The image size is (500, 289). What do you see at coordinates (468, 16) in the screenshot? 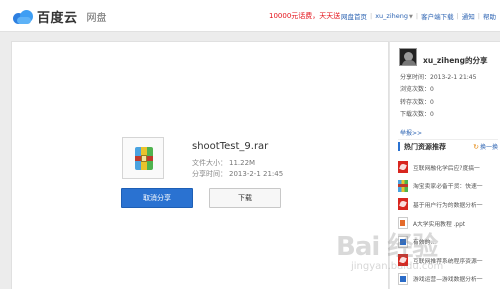
I see `nav-notify-link: 通知` at bounding box center [468, 16].